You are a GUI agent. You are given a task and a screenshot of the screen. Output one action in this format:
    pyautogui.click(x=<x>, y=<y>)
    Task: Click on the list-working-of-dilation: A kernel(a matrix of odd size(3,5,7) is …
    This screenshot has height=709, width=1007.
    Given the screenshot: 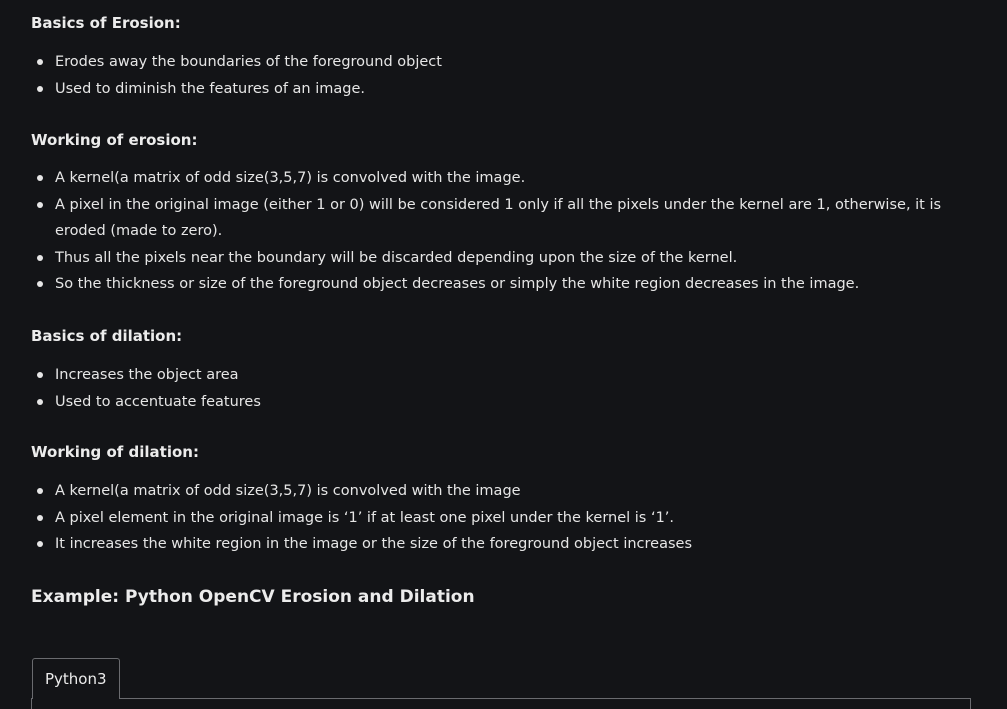 What is the action you would take?
    pyautogui.click(x=501, y=518)
    